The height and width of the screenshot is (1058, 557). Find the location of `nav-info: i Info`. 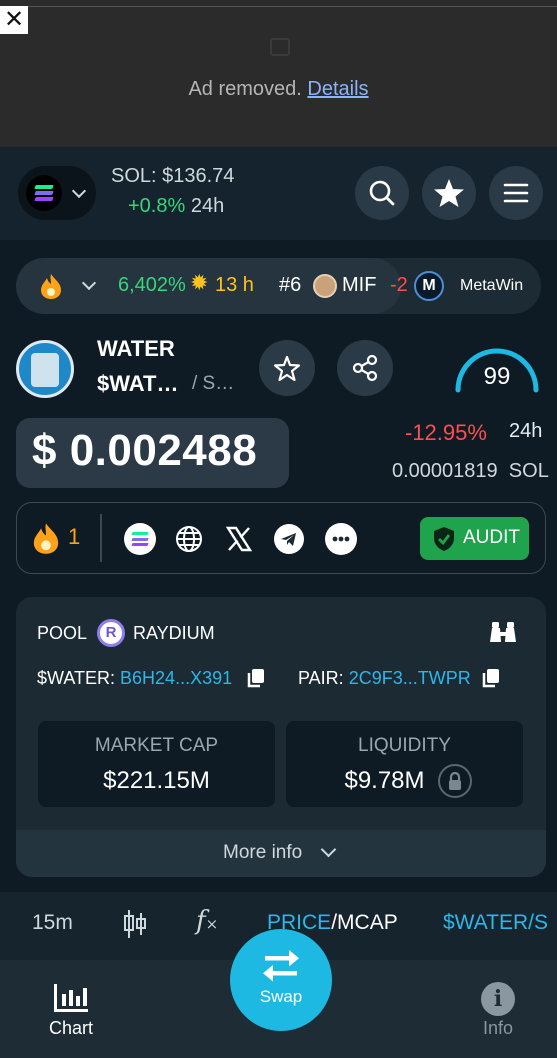

nav-info: i Info is located at coordinates (498, 1012).